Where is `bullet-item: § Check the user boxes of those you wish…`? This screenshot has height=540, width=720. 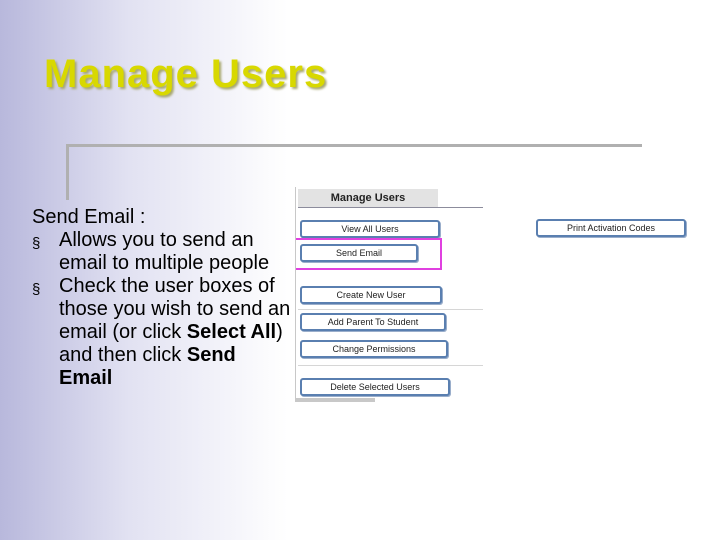
bullet-item: § Check the user boxes of those you wish… is located at coordinates (162, 332).